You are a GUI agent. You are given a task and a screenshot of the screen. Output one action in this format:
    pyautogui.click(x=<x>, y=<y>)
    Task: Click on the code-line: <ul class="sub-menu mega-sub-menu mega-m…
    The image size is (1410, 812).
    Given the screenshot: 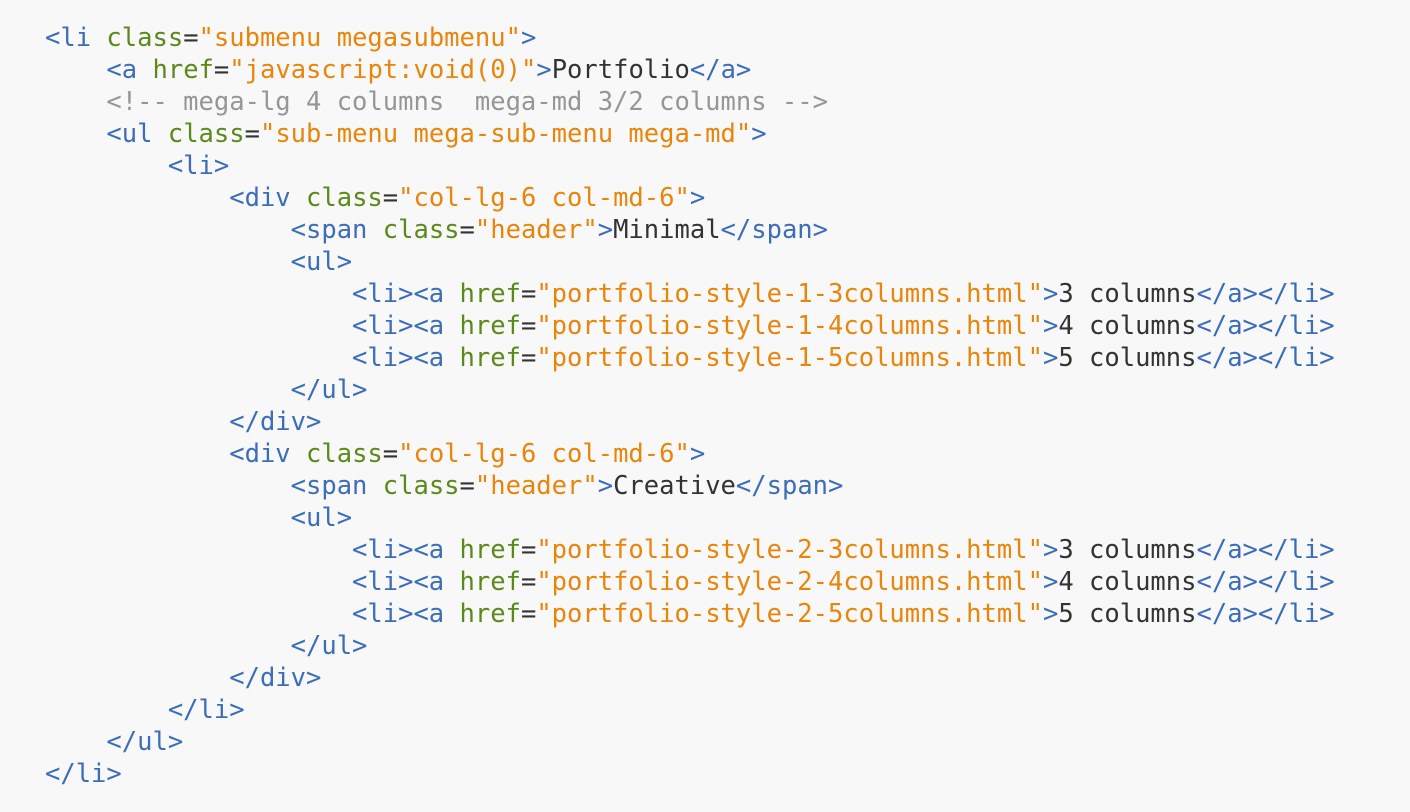 What is the action you would take?
    pyautogui.click(x=727, y=134)
    